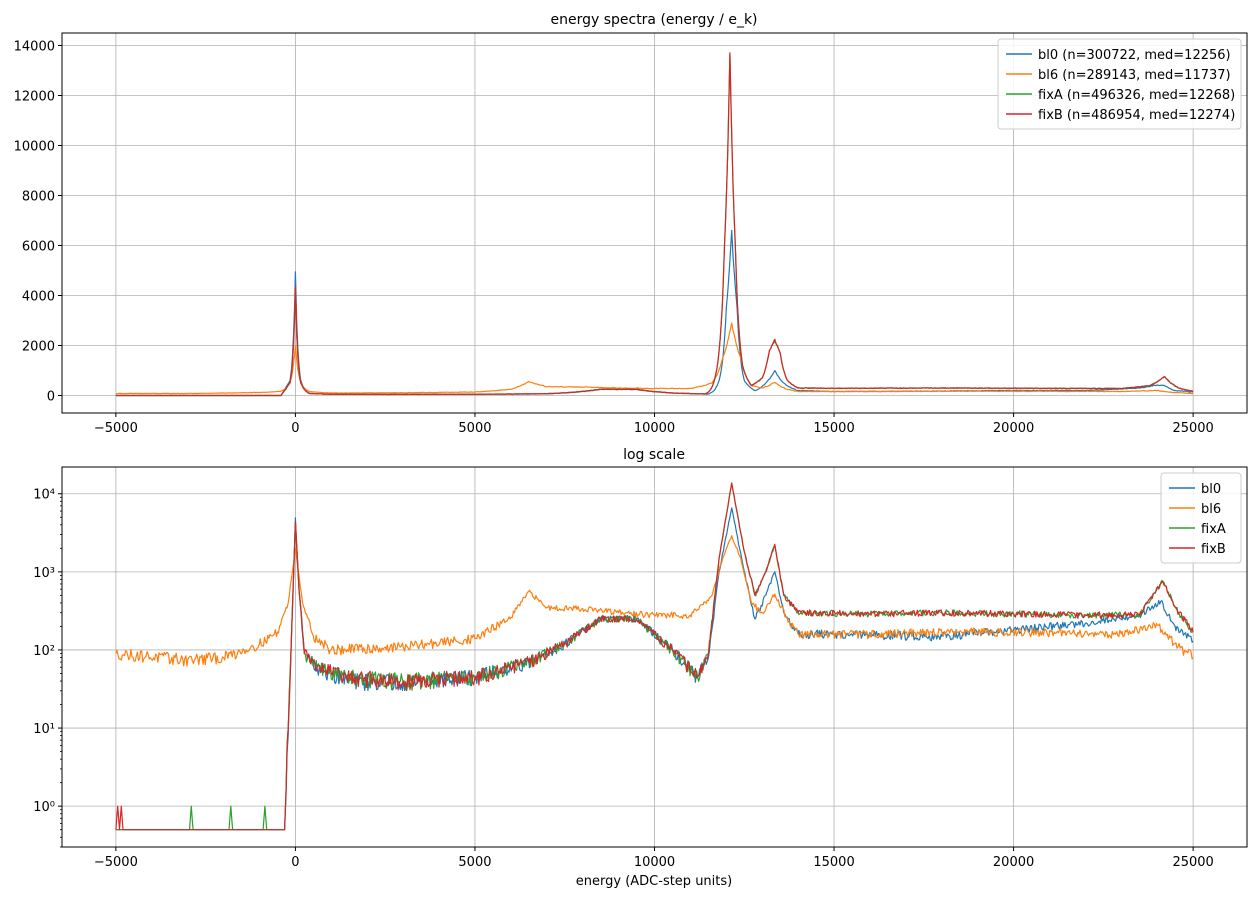  I want to click on y-tick-label: 0, so click(51, 397).